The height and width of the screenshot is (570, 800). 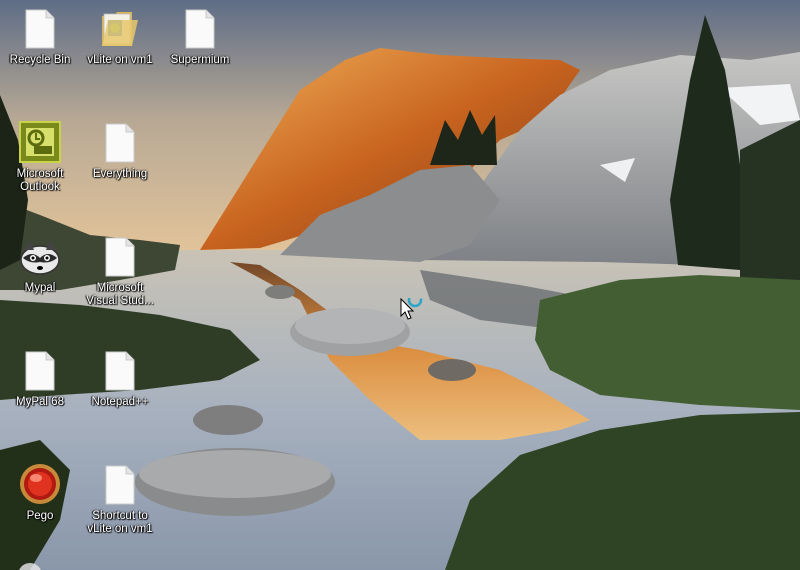 I want to click on icon-label: Pego, so click(x=40, y=516).